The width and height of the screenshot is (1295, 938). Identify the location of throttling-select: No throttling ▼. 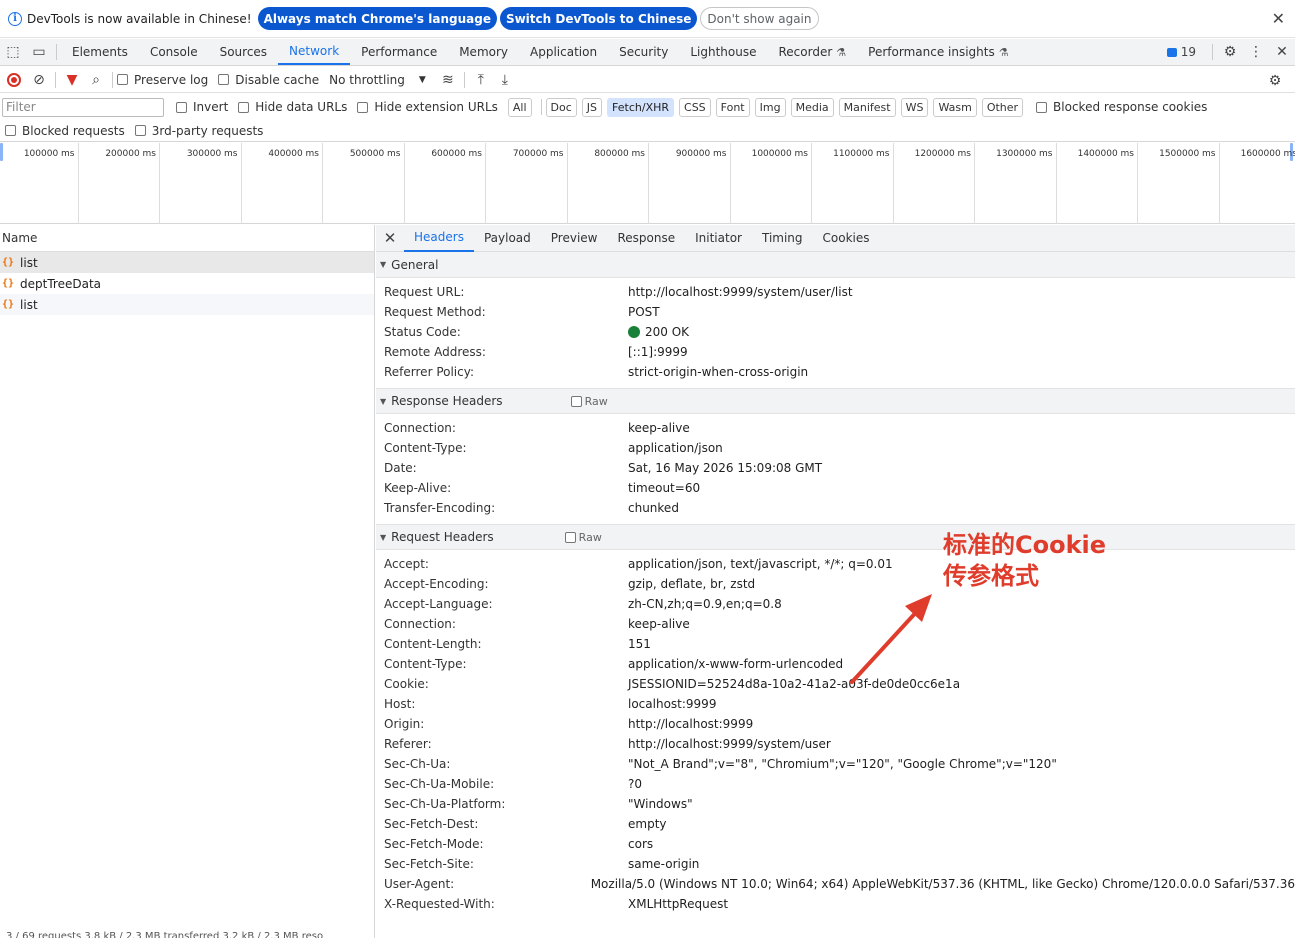
(377, 80).